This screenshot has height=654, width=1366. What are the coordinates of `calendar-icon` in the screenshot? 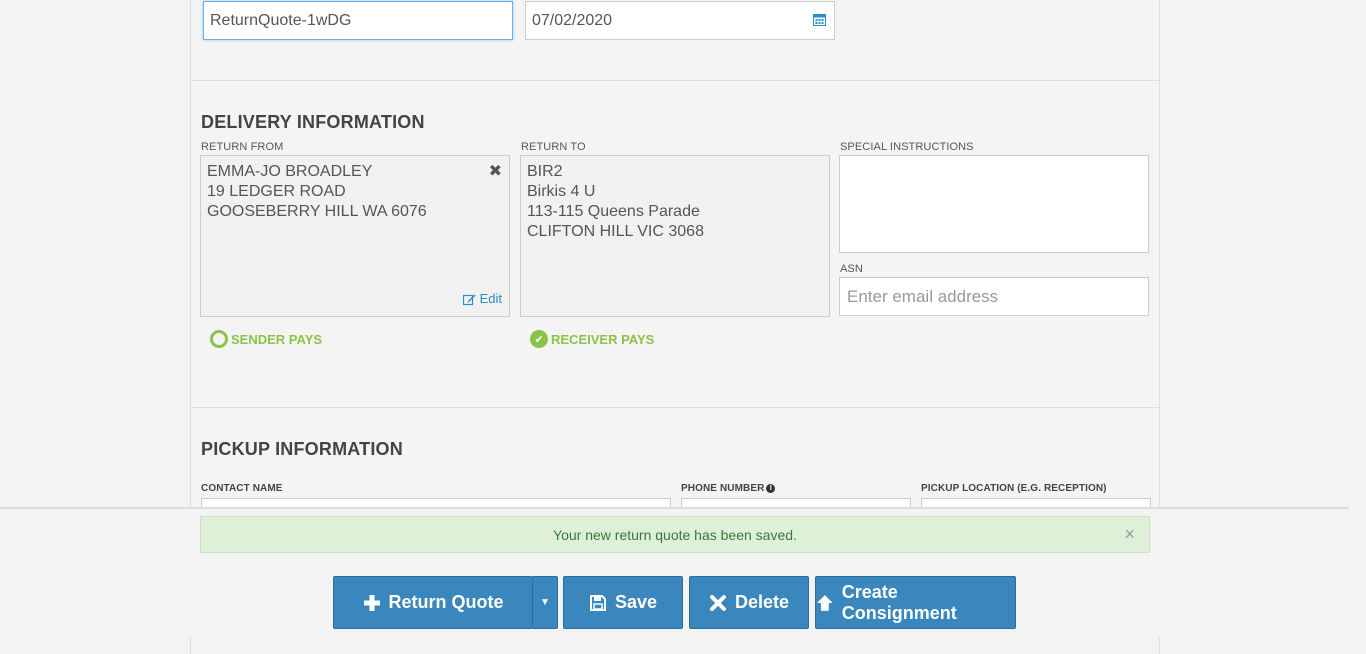 It's located at (819, 19).